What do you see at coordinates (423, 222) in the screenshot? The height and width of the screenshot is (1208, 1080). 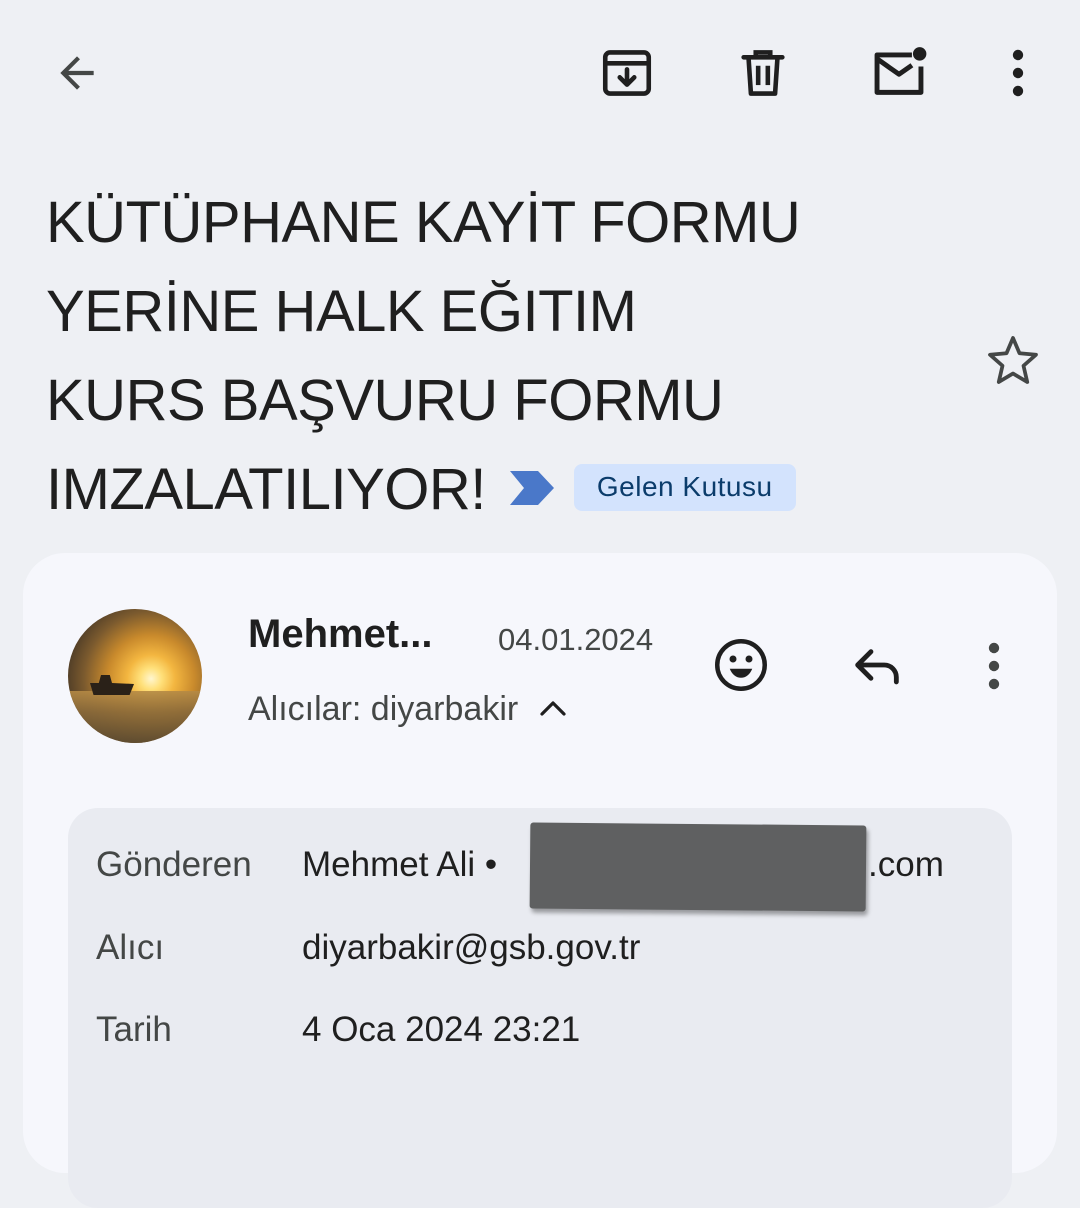 I see `subject-line-1: KÜTÜPHANE KAYİT FORMU` at bounding box center [423, 222].